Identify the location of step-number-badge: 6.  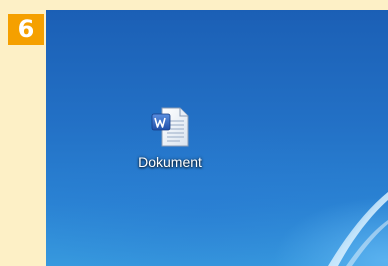
(26, 29).